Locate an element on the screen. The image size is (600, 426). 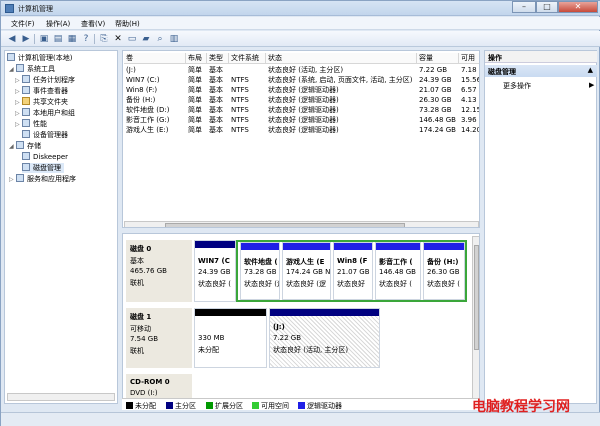
more-actions: 更多操作 is located at coordinates (517, 86).